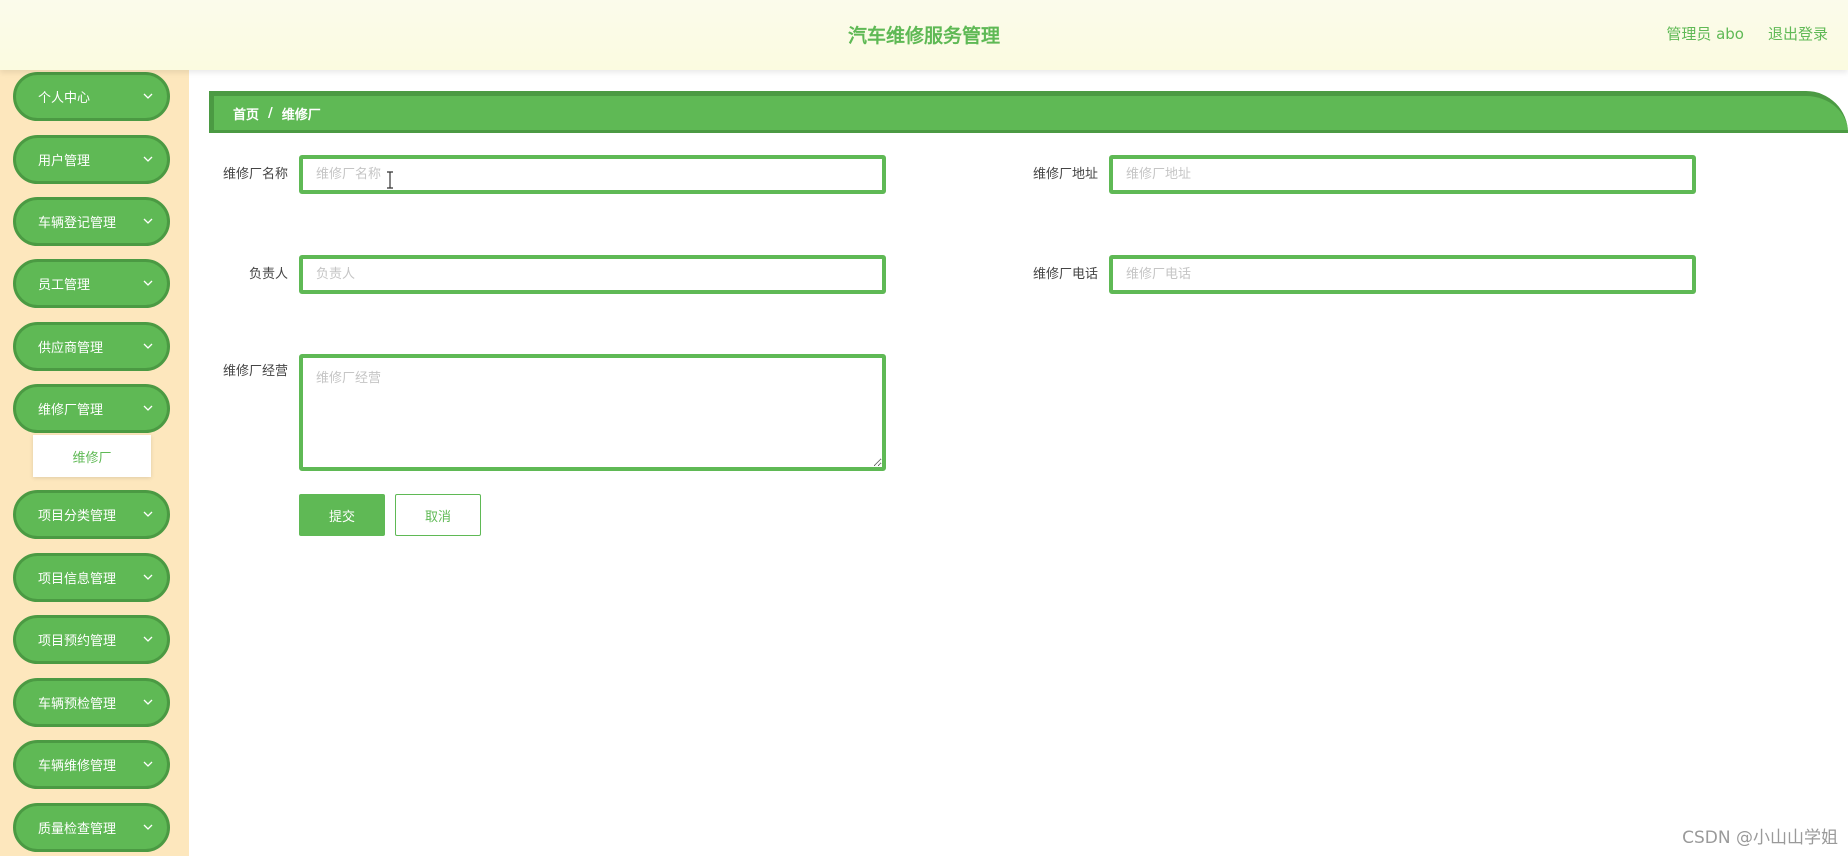 This screenshot has width=1848, height=856. I want to click on logout-link: 退出登录, so click(1798, 33).